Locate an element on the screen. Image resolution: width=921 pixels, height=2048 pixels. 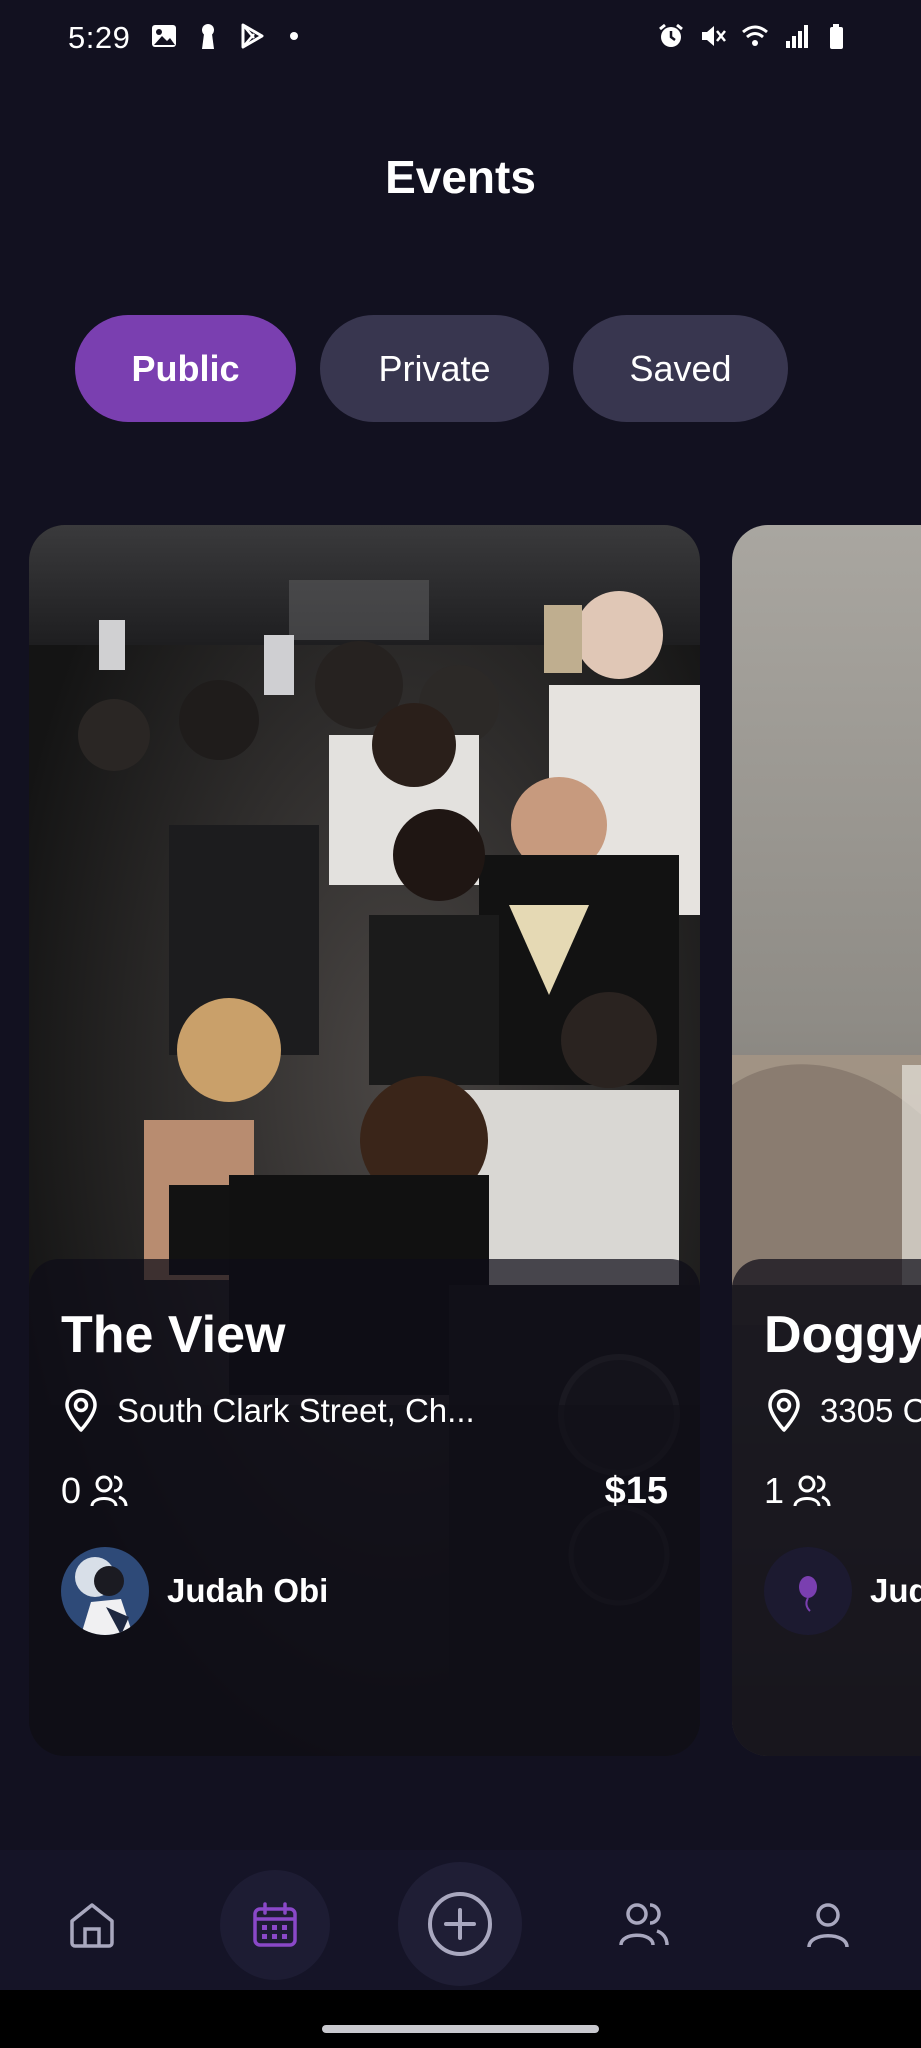
nav-friends is located at coordinates (644, 1925).